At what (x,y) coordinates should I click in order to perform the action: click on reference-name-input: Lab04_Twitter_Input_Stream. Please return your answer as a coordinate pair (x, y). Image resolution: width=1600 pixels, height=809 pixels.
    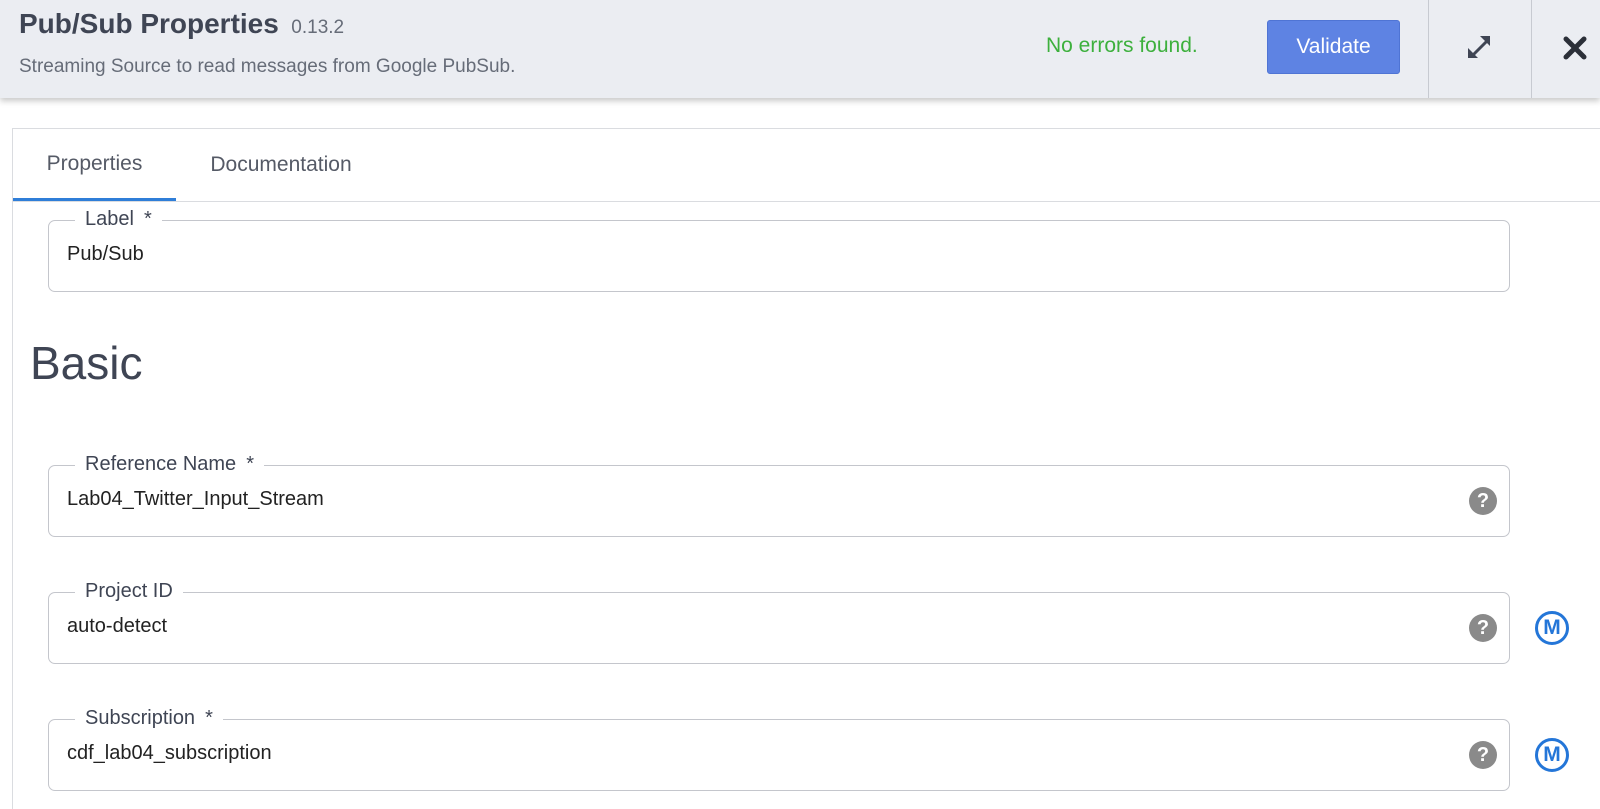
    Looking at the image, I should click on (195, 499).